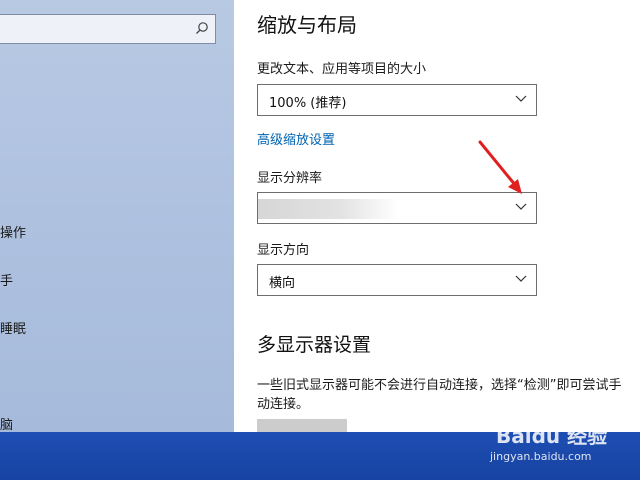  What do you see at coordinates (108, 29) in the screenshot?
I see `search-input` at bounding box center [108, 29].